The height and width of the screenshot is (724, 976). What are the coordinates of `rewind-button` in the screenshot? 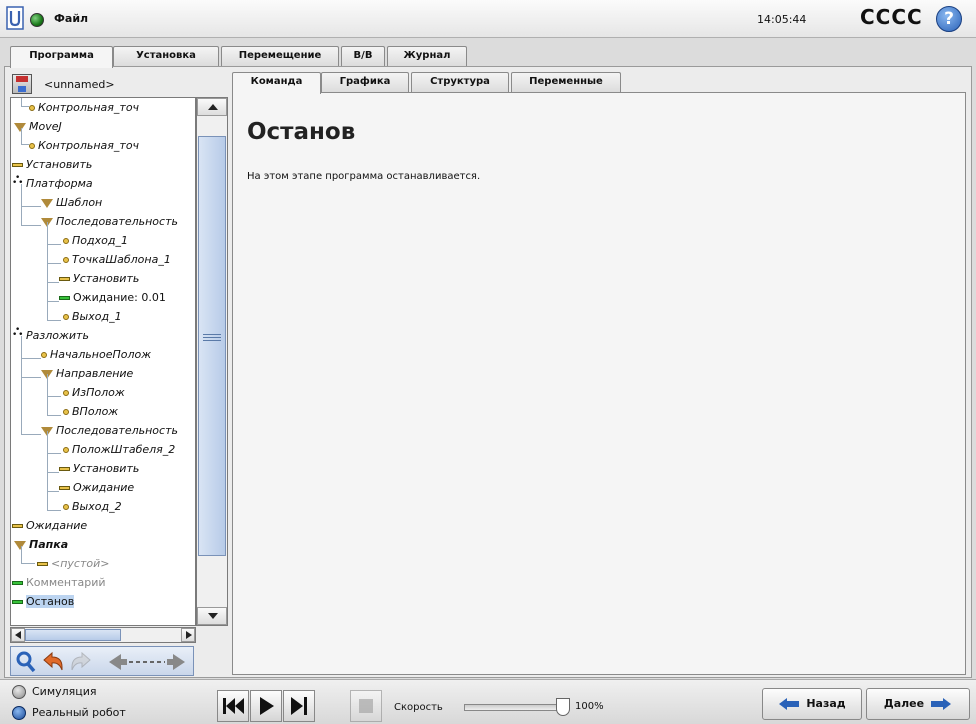 It's located at (233, 706).